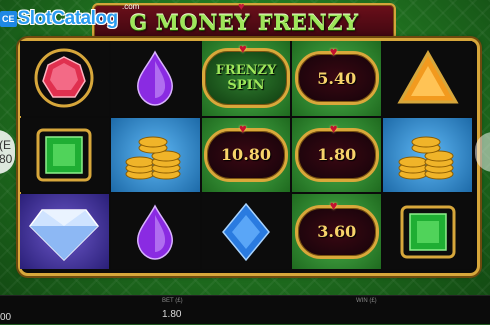 The height and width of the screenshot is (325, 490). I want to click on reel-cell: ♥ 1.80, so click(337, 155).